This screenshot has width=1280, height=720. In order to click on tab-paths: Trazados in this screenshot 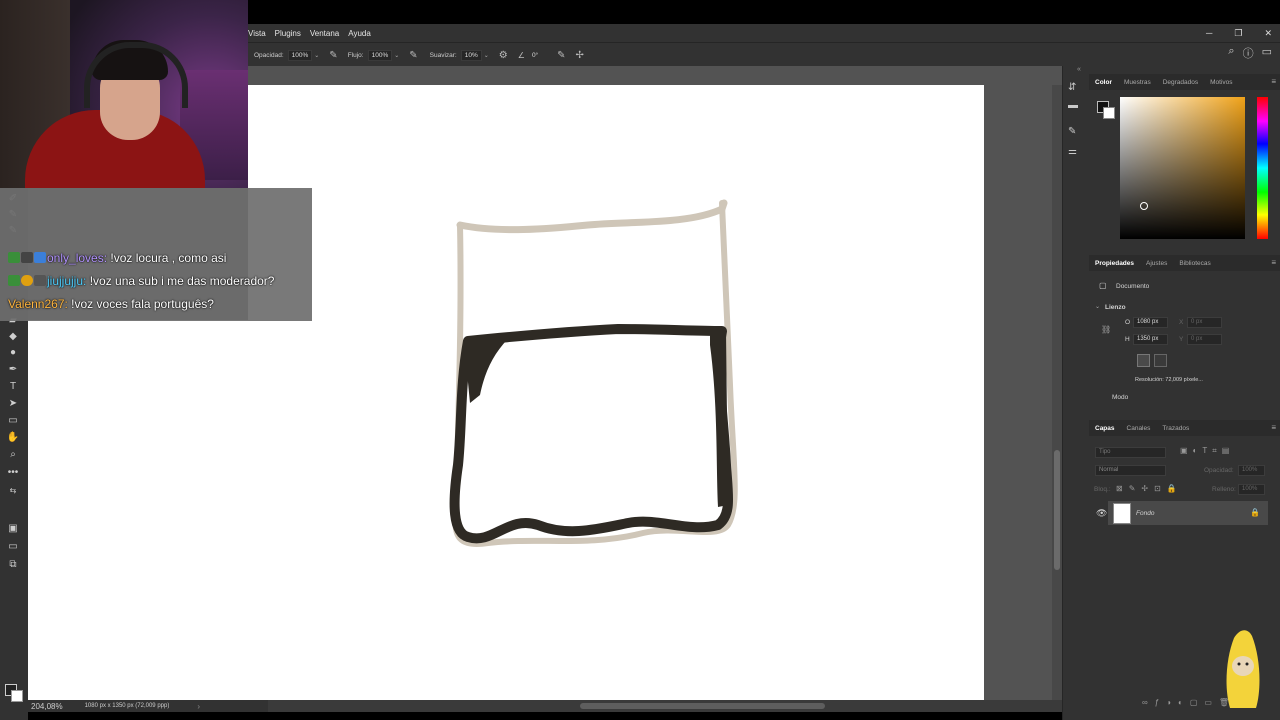, I will do `click(1175, 428)`.